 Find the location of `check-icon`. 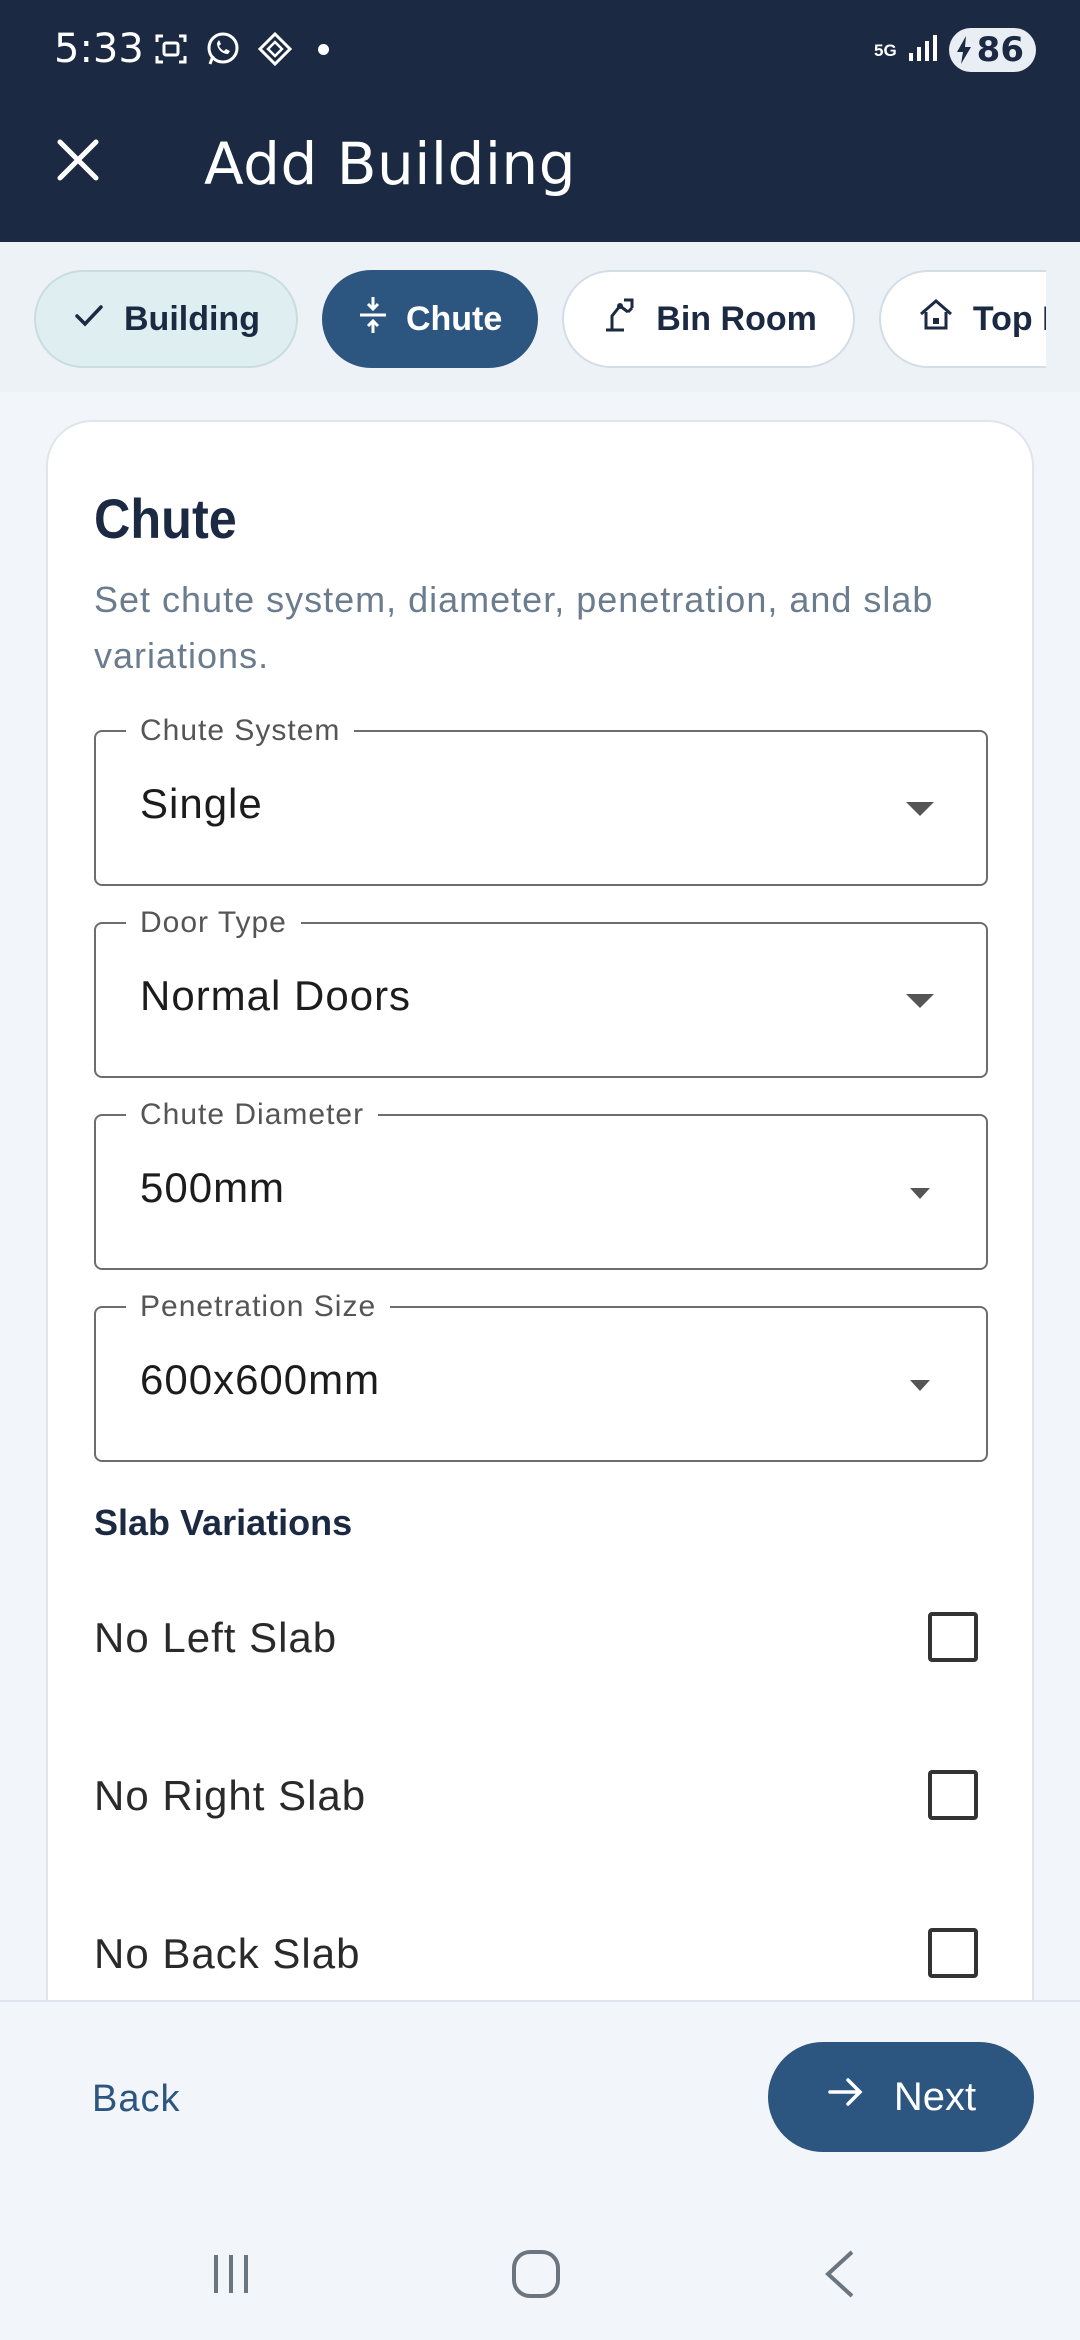

check-icon is located at coordinates (89, 319).